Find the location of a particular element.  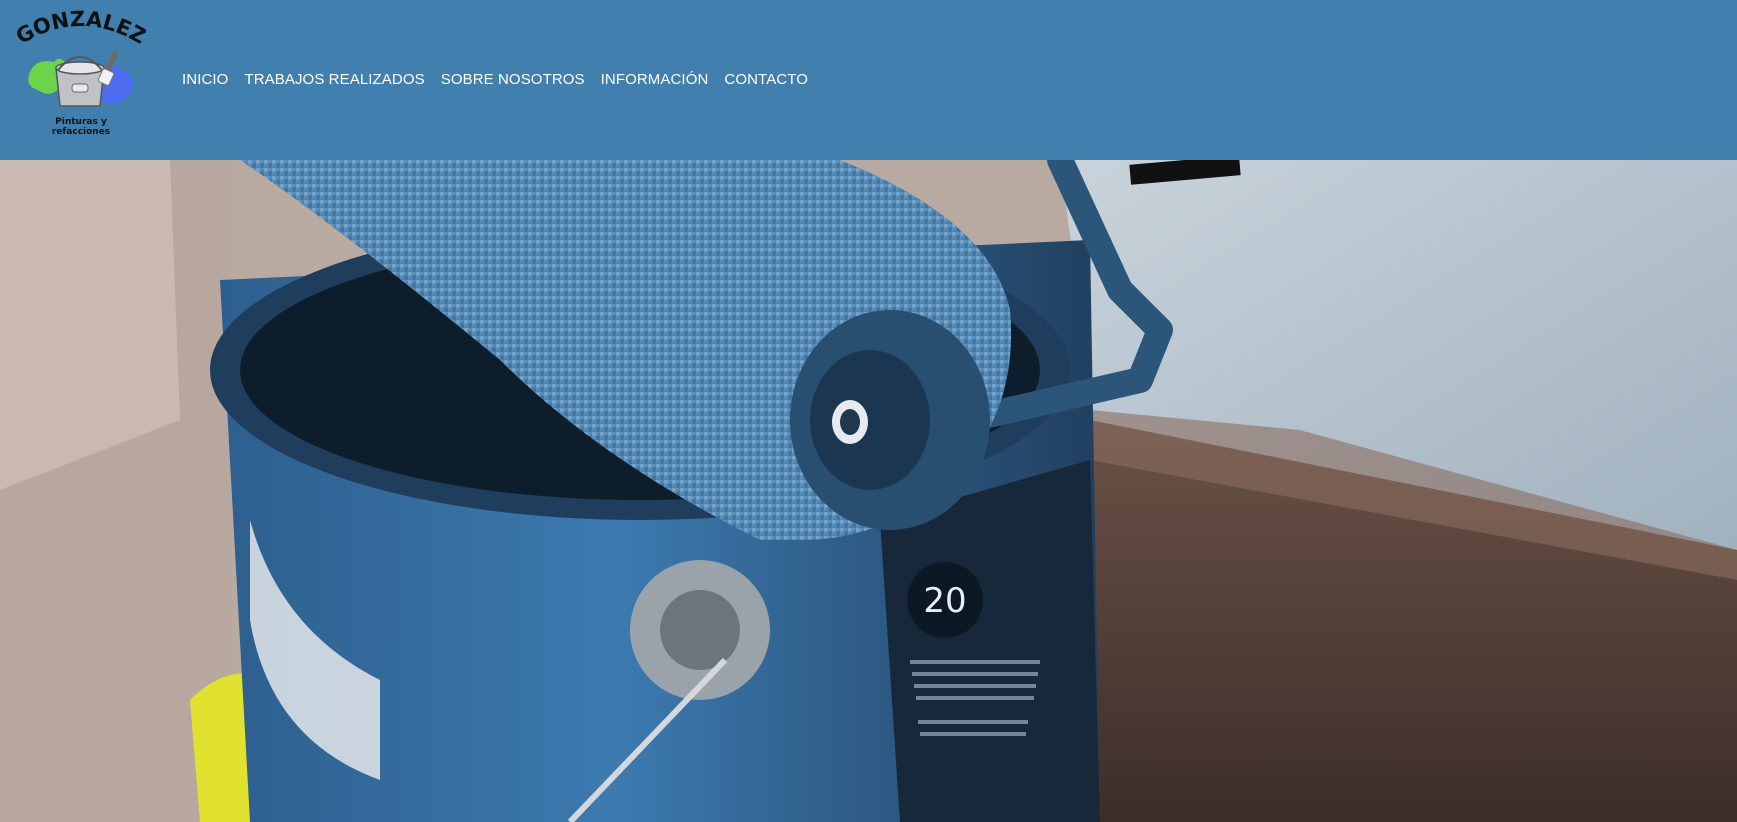

svg-text: GONZÁLEZ is located at coordinates (81, 29).